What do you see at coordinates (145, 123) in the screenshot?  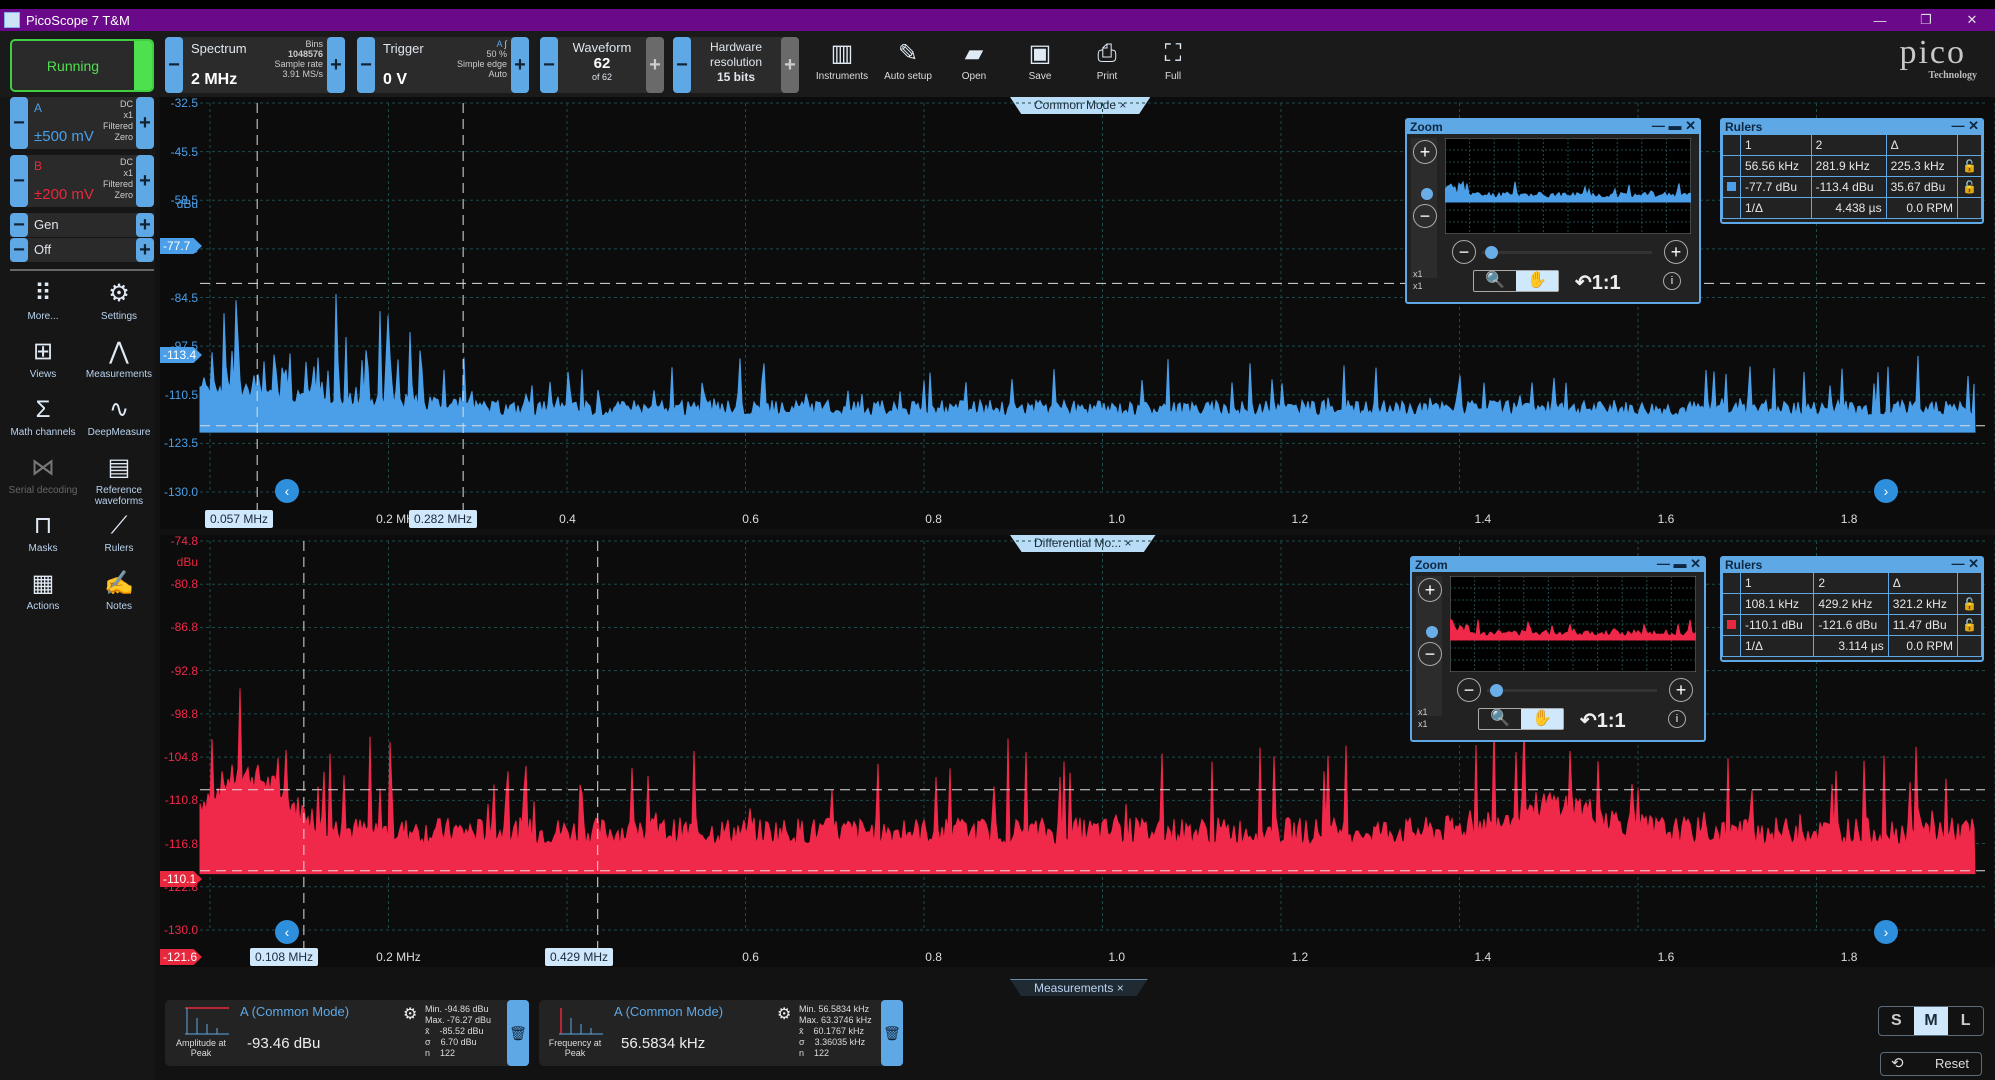 I see `channel-a-increase-button: +` at bounding box center [145, 123].